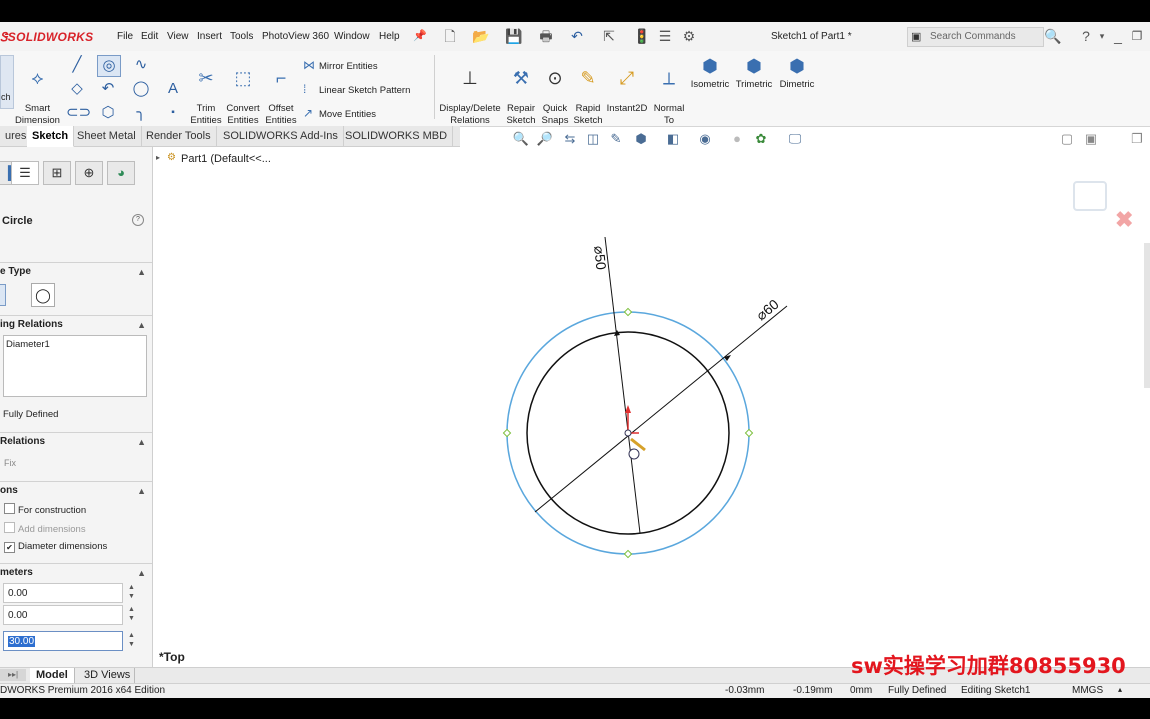  What do you see at coordinates (1087, 690) in the screenshot?
I see `unit-system: MMGS` at bounding box center [1087, 690].